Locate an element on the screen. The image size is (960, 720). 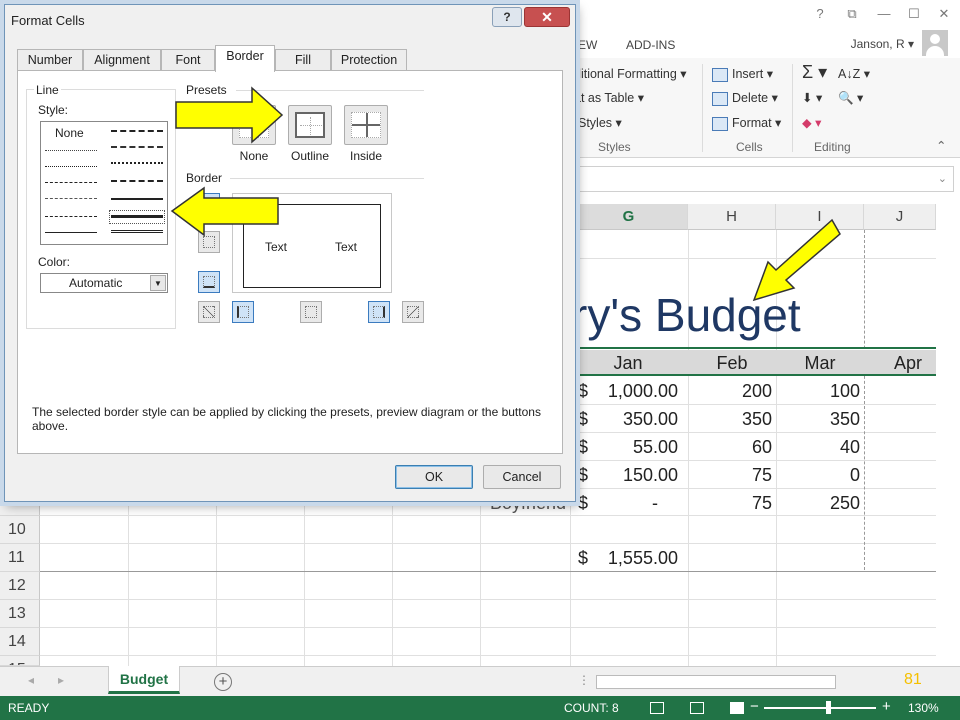
row-header-13: 13 is located at coordinates (20, 614).